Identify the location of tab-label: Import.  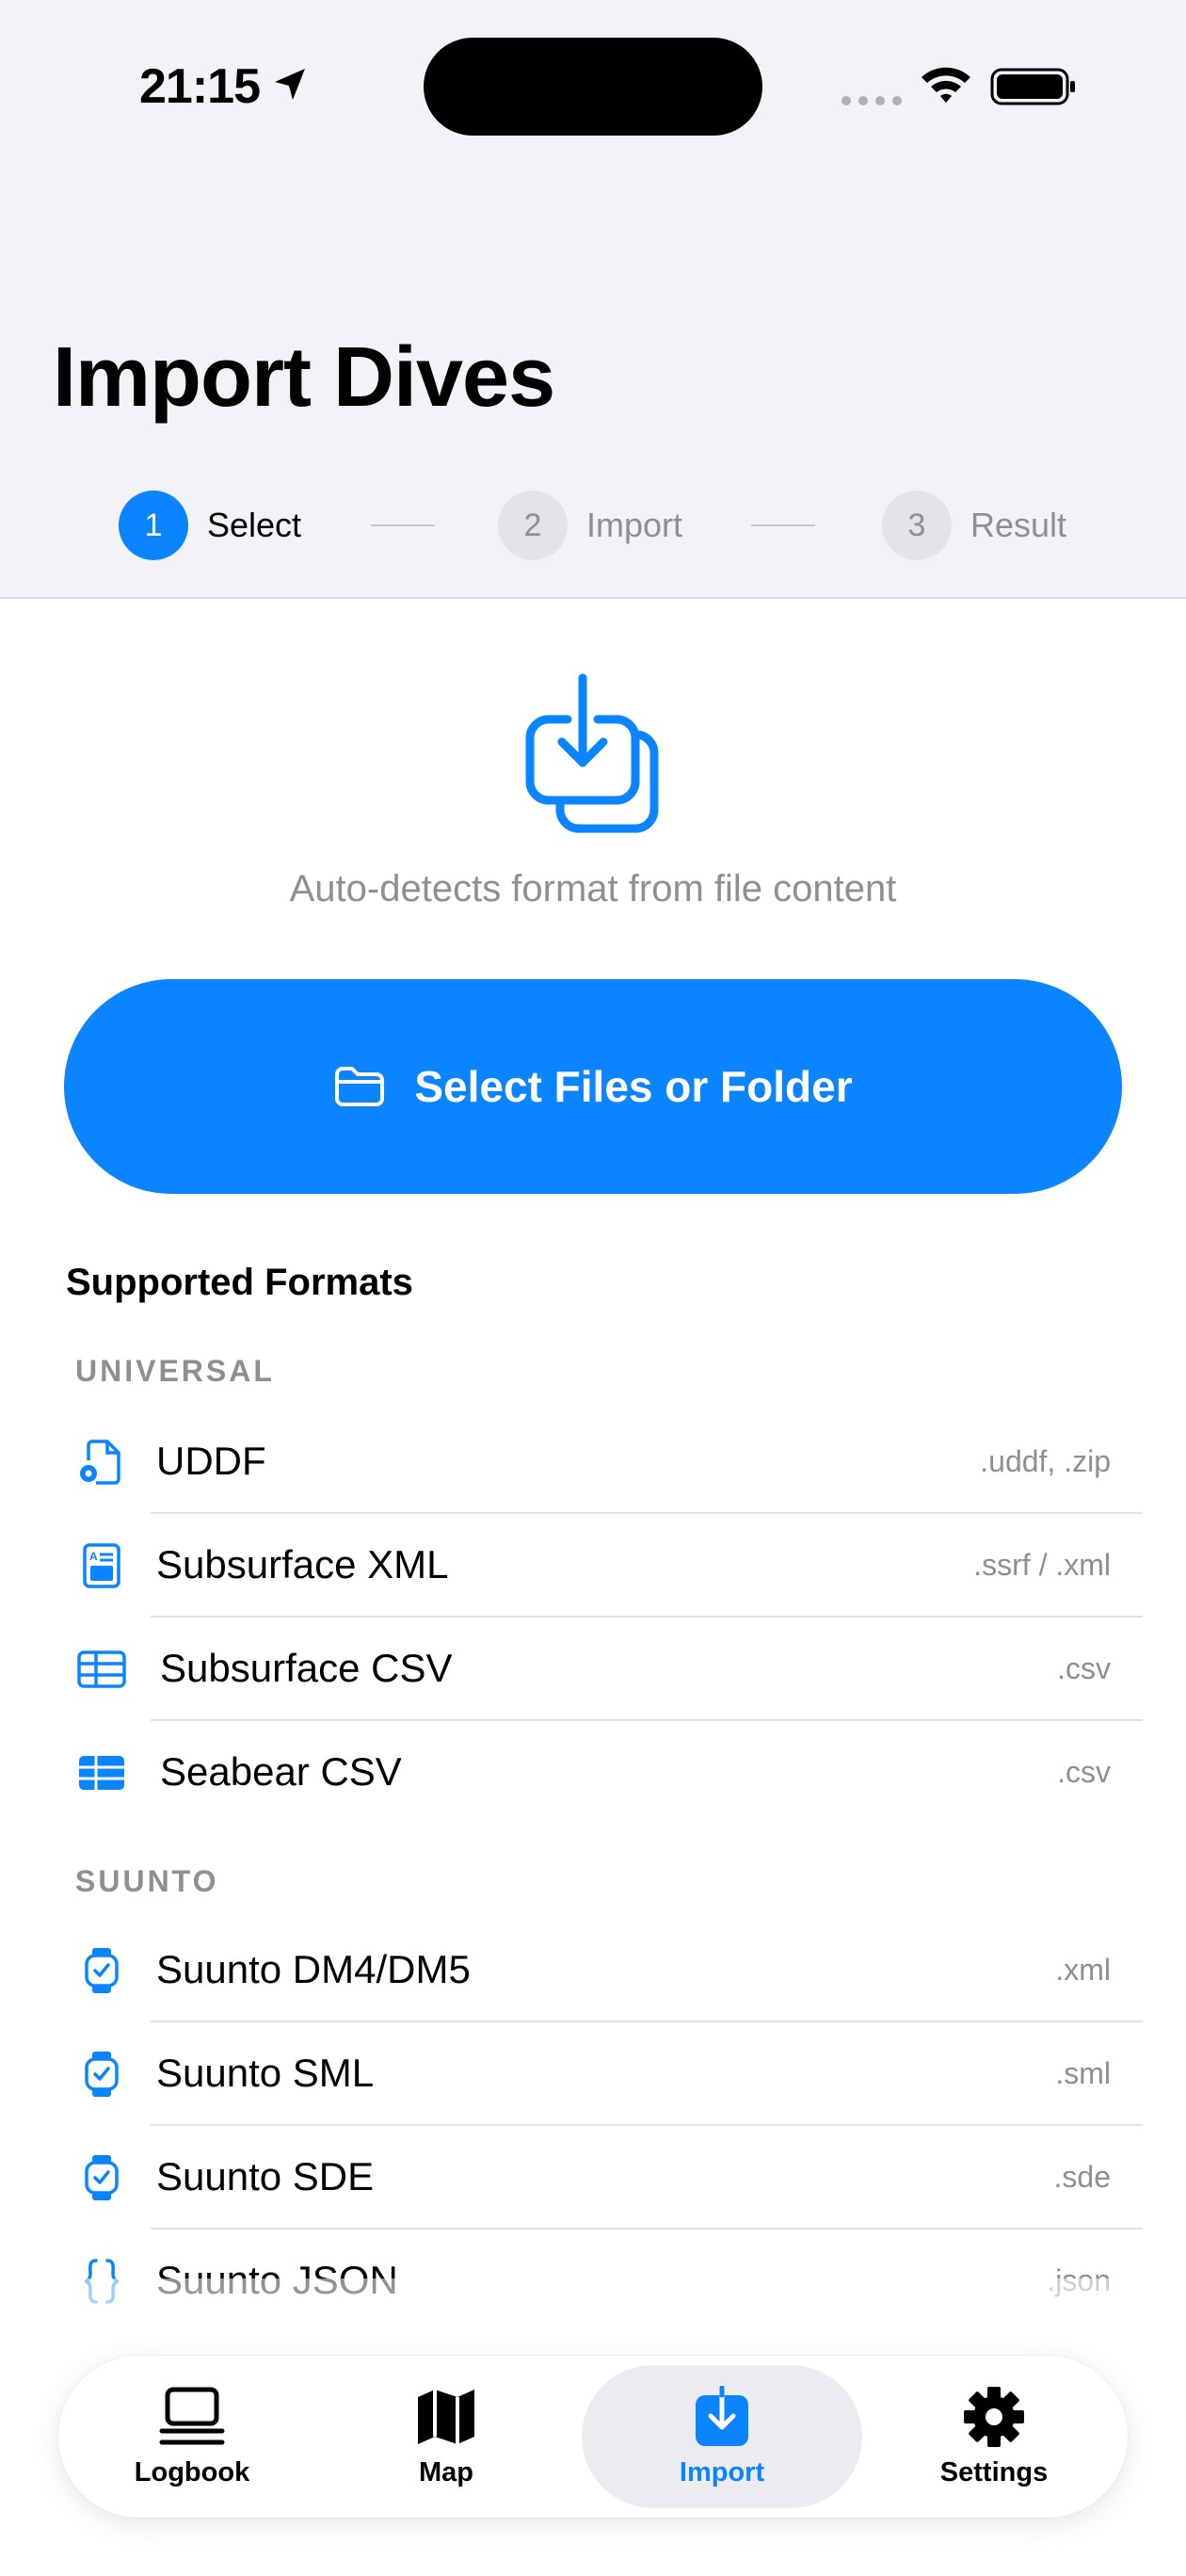
(722, 2471).